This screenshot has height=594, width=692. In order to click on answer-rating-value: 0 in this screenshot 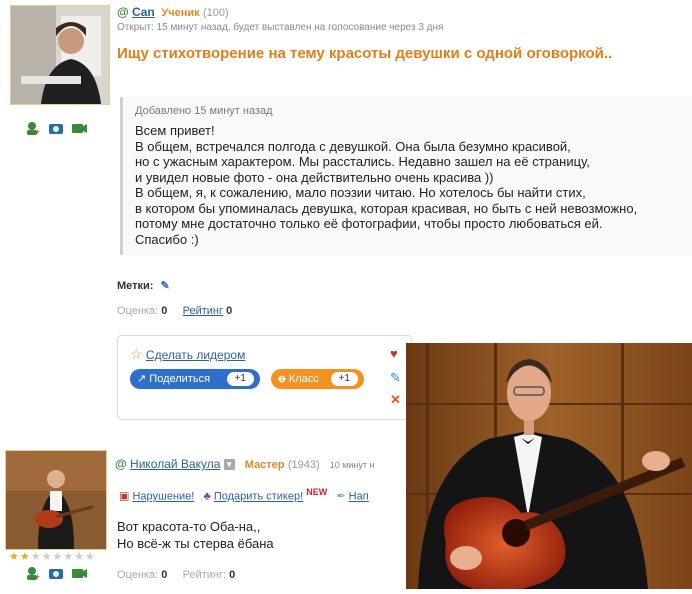, I will do `click(164, 575)`.